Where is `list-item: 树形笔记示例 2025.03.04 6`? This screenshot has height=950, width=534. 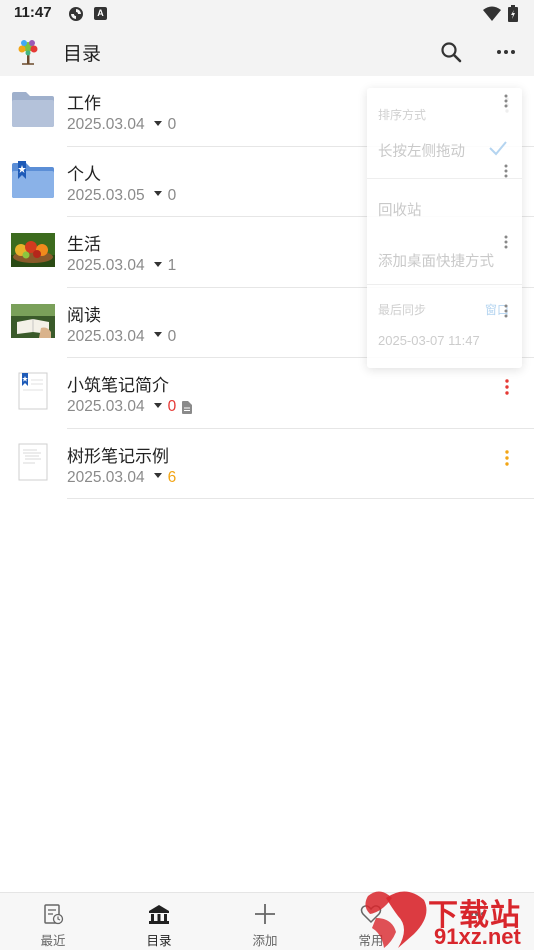
list-item: 树形笔记示例 2025.03.04 6 is located at coordinates (267, 464).